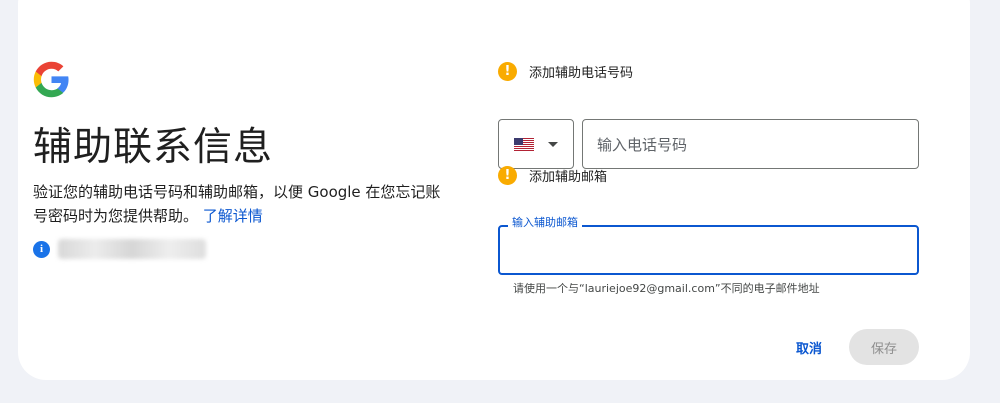  What do you see at coordinates (536, 144) in the screenshot?
I see `country-code-select` at bounding box center [536, 144].